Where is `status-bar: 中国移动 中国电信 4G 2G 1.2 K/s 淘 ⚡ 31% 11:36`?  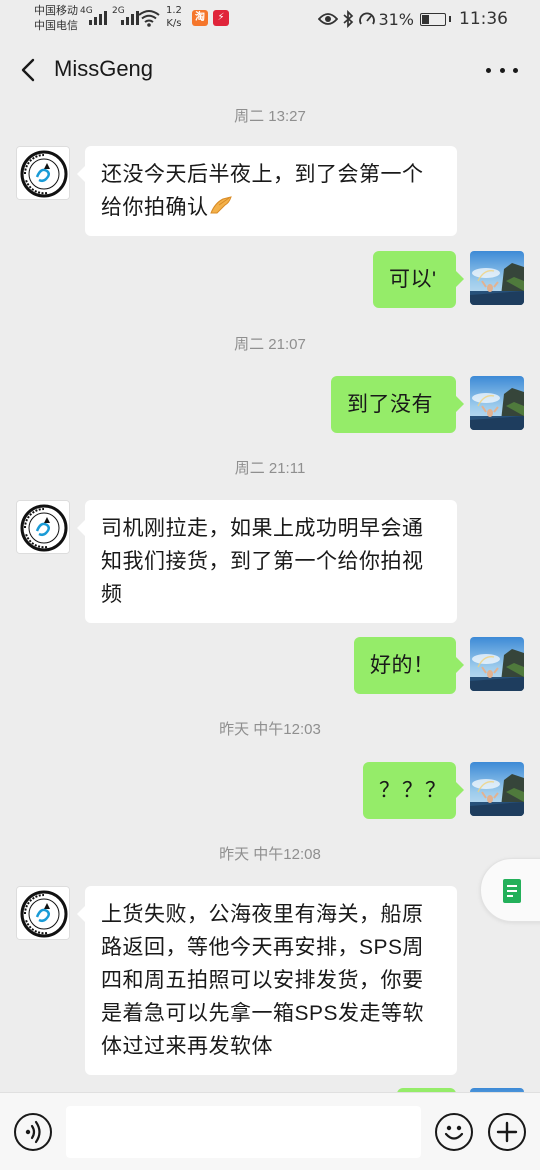 status-bar: 中国移动 中国电信 4G 2G 1.2 K/s 淘 ⚡ 31% 11:36 is located at coordinates (270, 19).